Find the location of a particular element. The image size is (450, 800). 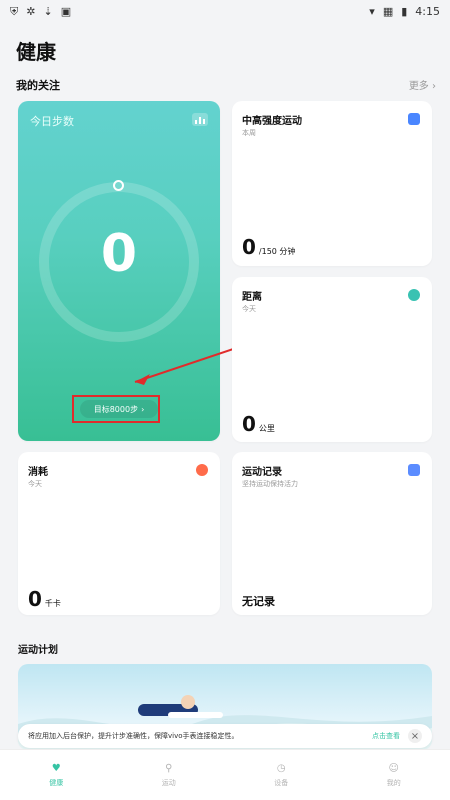

more-label: 更多 is located at coordinates (418, 86).